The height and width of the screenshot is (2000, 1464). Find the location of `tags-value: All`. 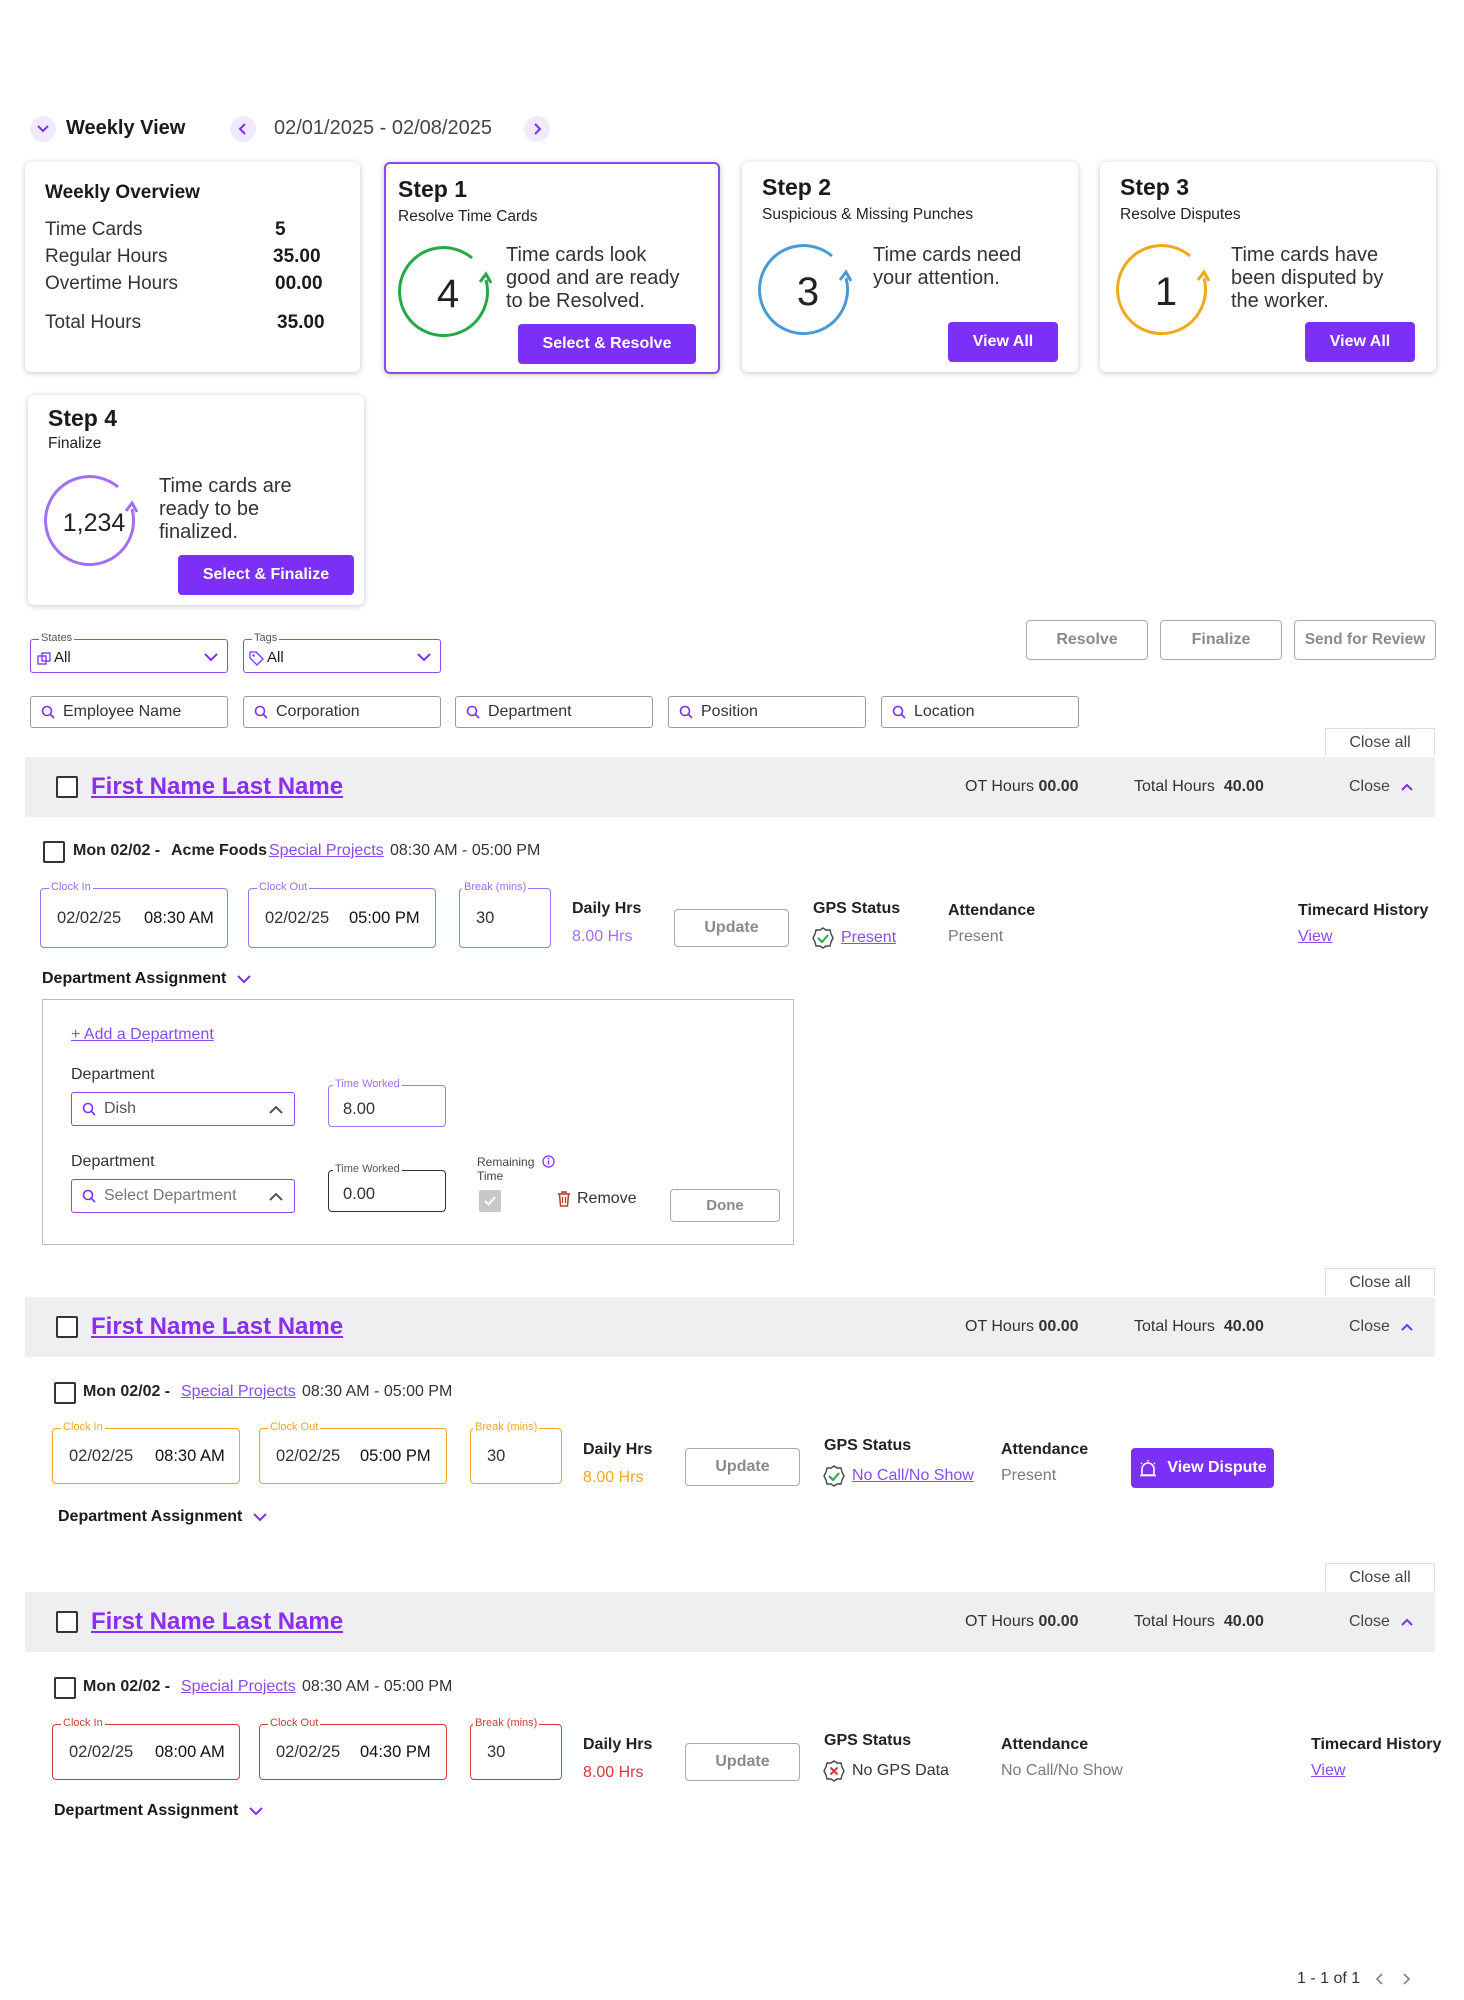

tags-value: All is located at coordinates (275, 657).